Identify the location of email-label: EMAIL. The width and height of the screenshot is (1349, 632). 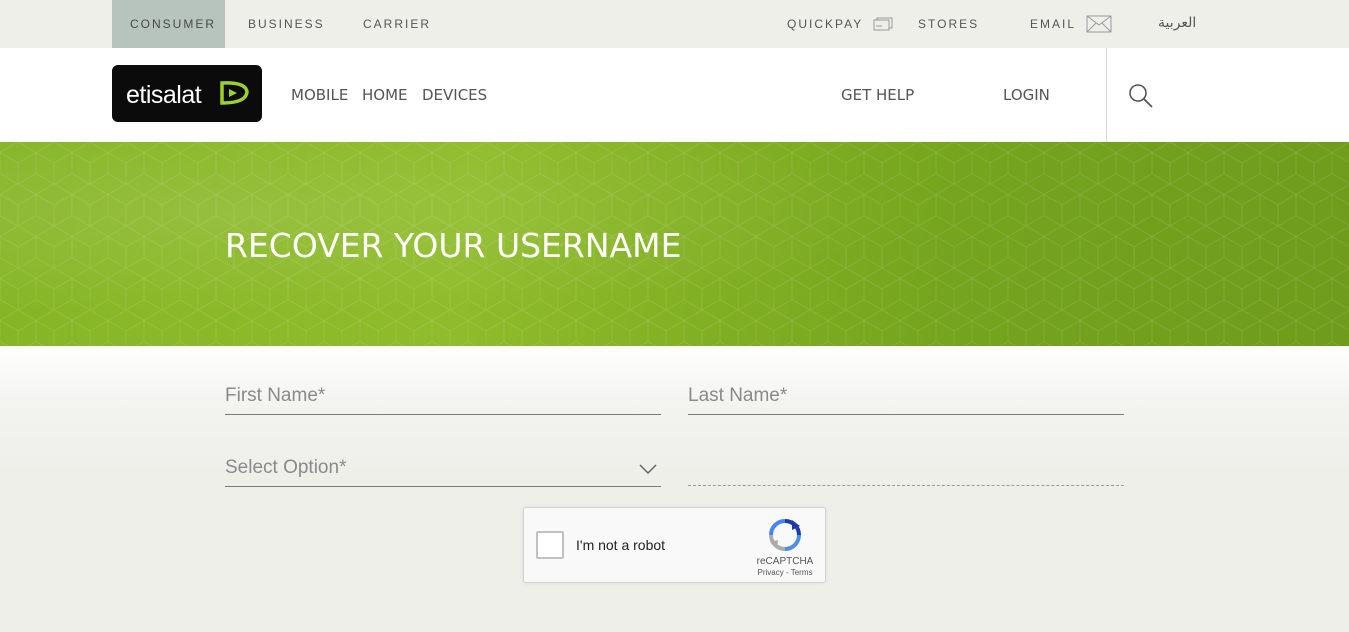
(1053, 24).